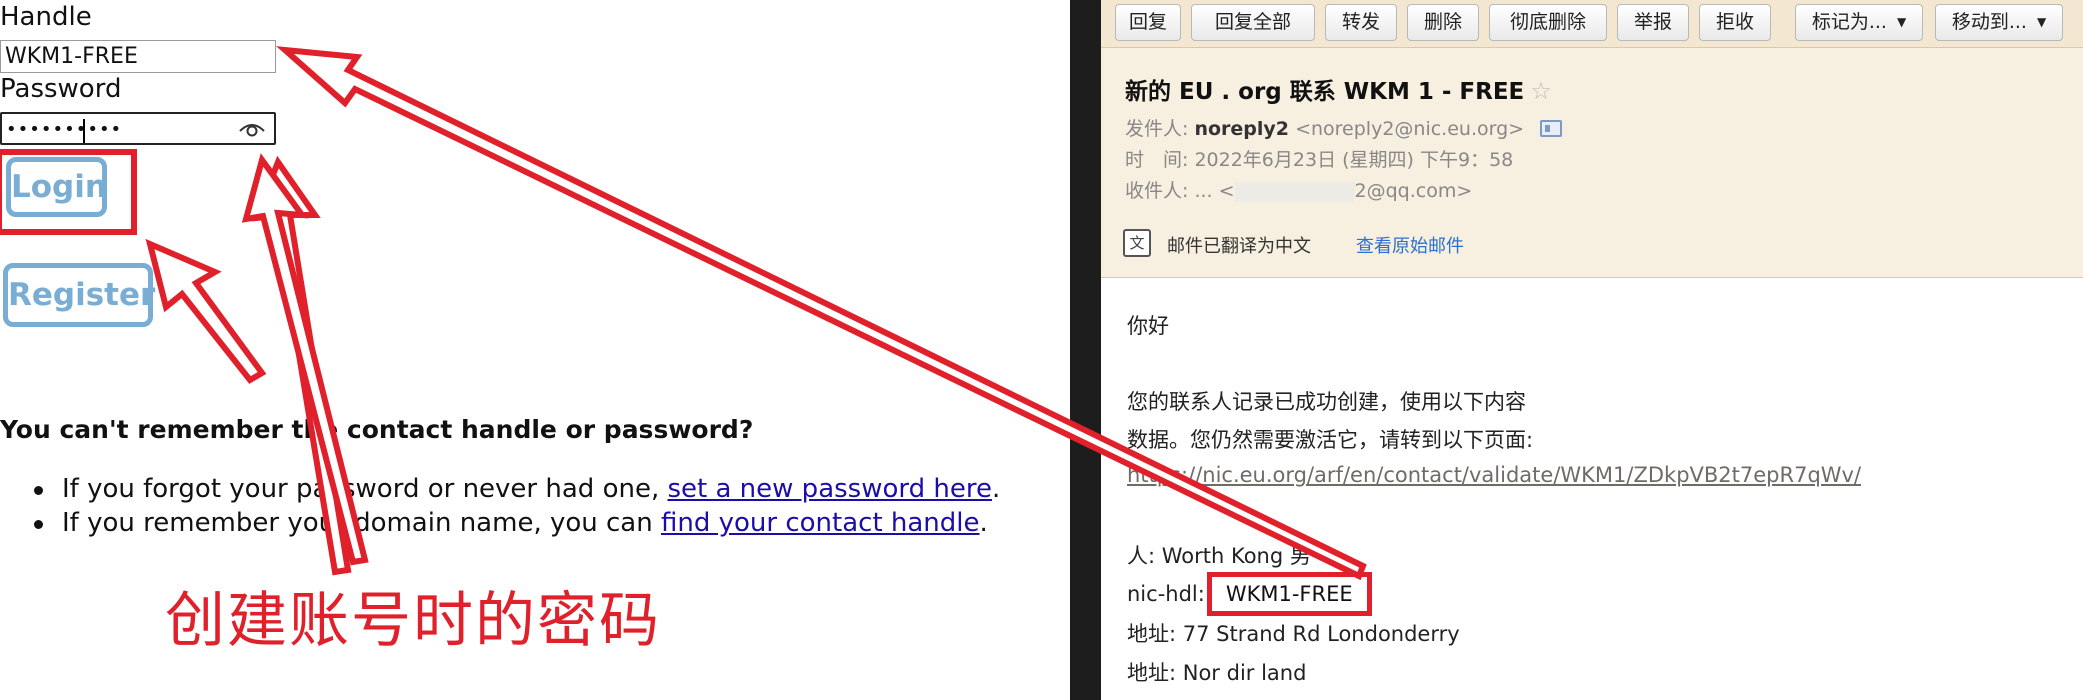 The height and width of the screenshot is (700, 2083). I want to click on nic-hdl-row: nic-hdl: WKM1-FREE, so click(1249, 594).